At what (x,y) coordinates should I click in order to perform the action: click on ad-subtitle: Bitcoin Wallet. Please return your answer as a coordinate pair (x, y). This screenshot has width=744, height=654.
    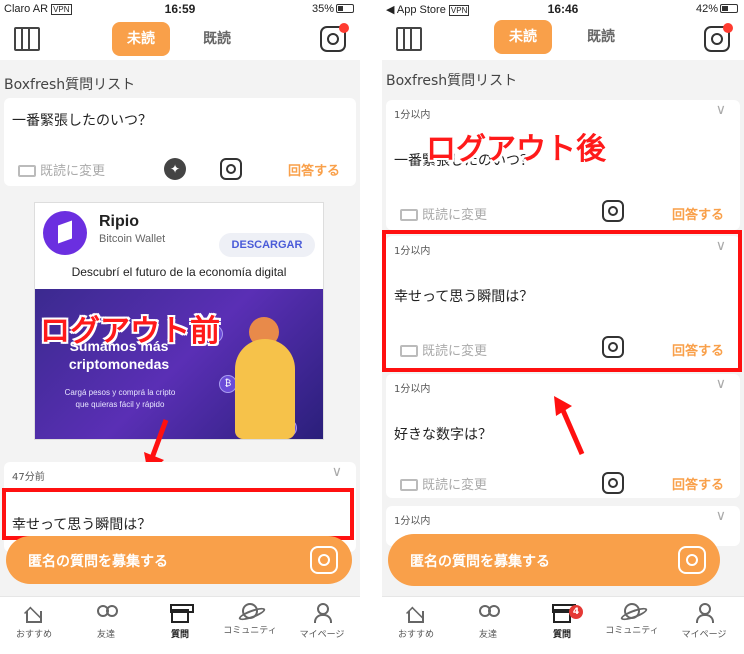
    Looking at the image, I should click on (132, 239).